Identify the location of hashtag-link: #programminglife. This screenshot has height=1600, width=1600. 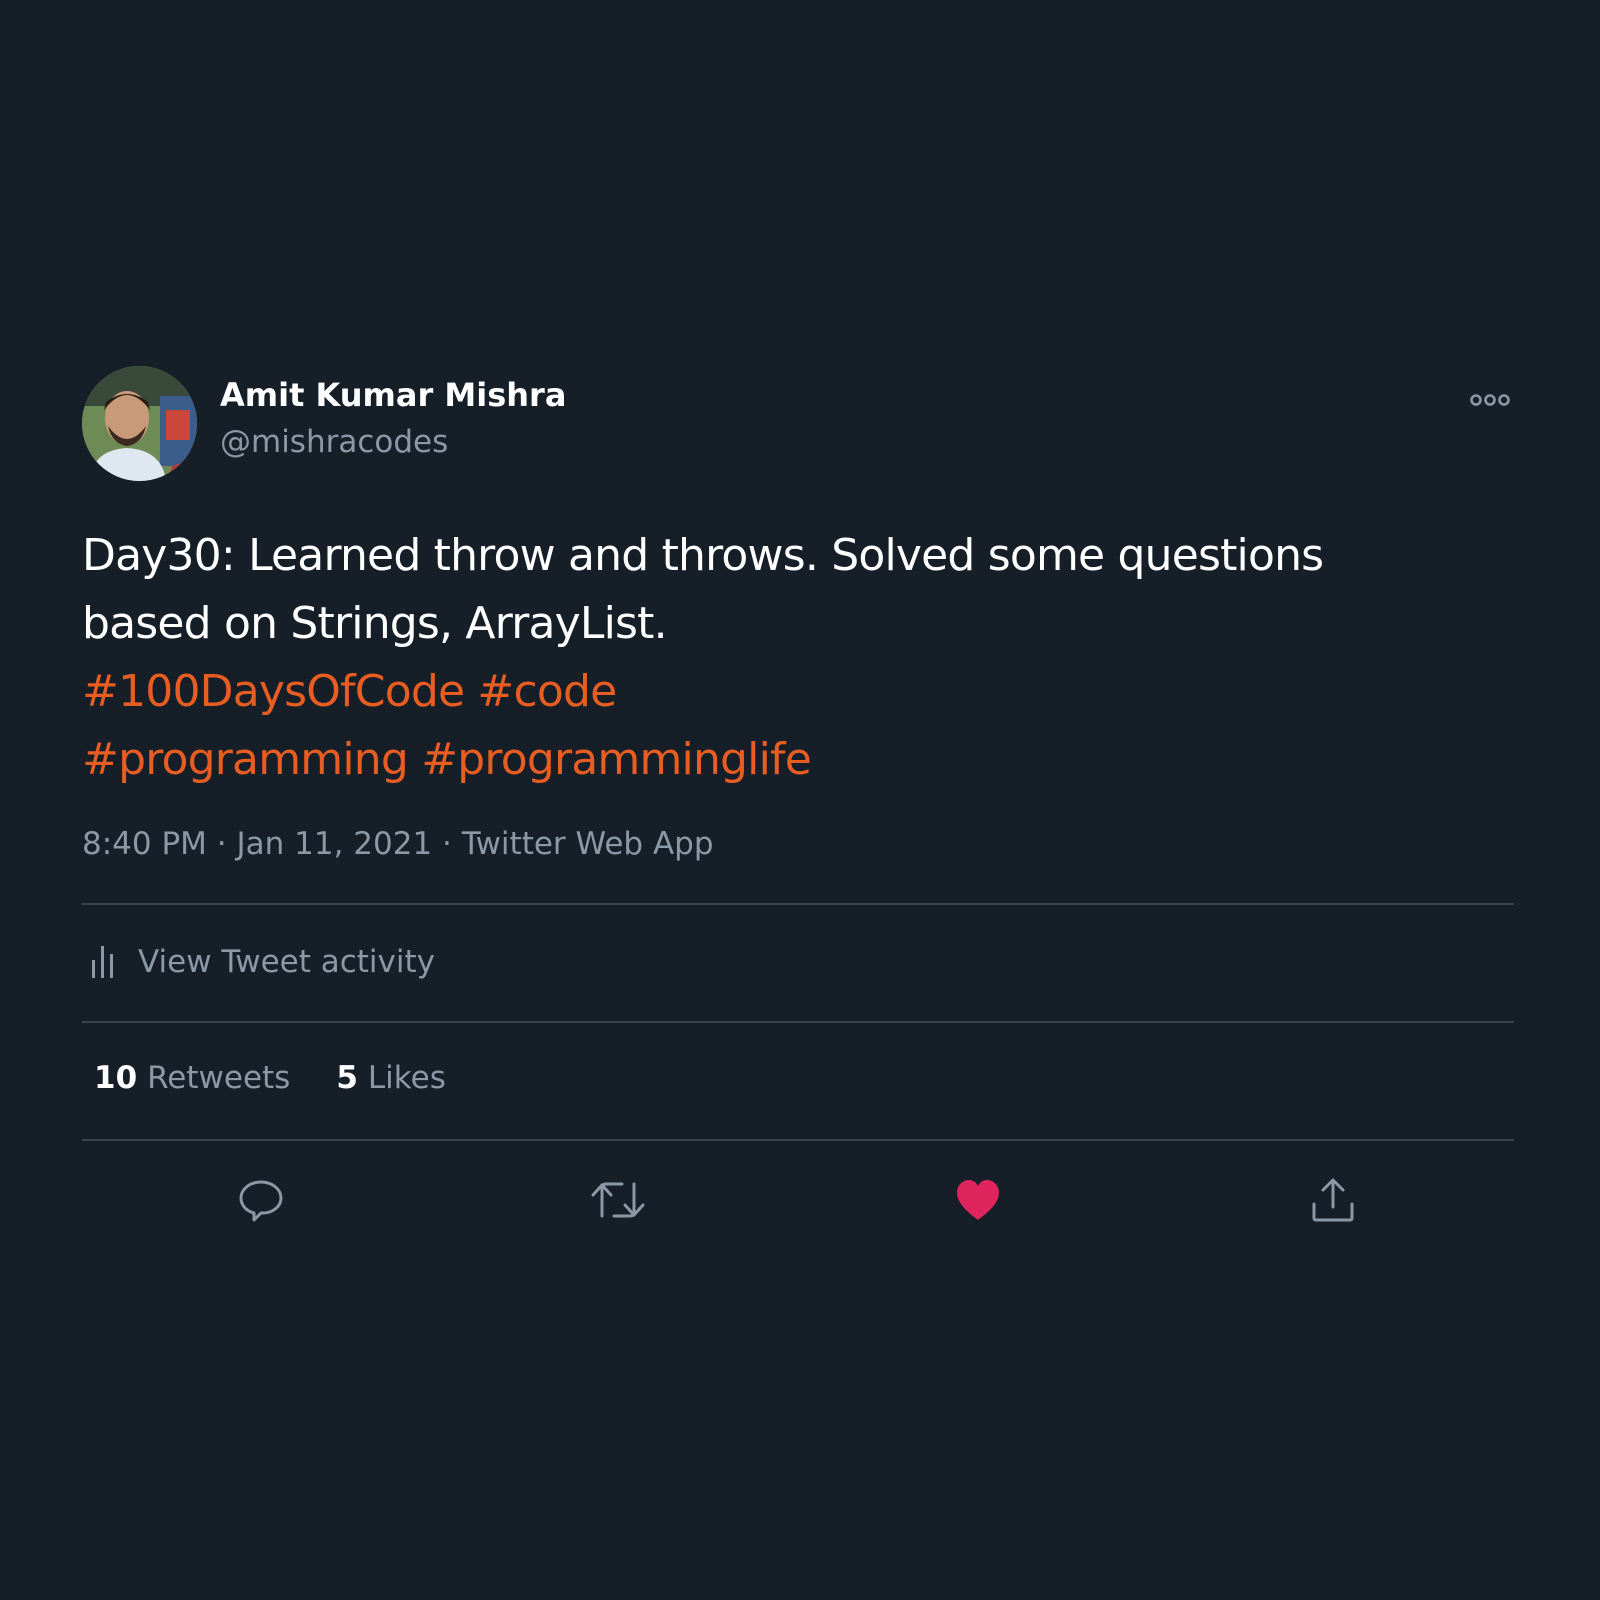
(616, 759).